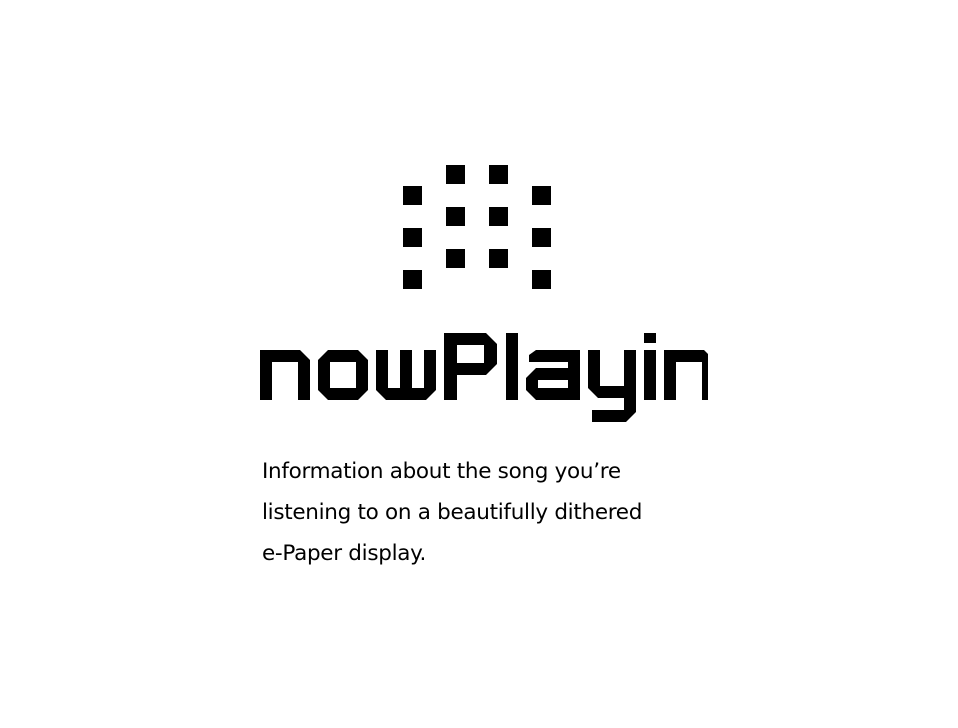  I want to click on description-line: listening to on a beautifully dithered, so click(452, 512).